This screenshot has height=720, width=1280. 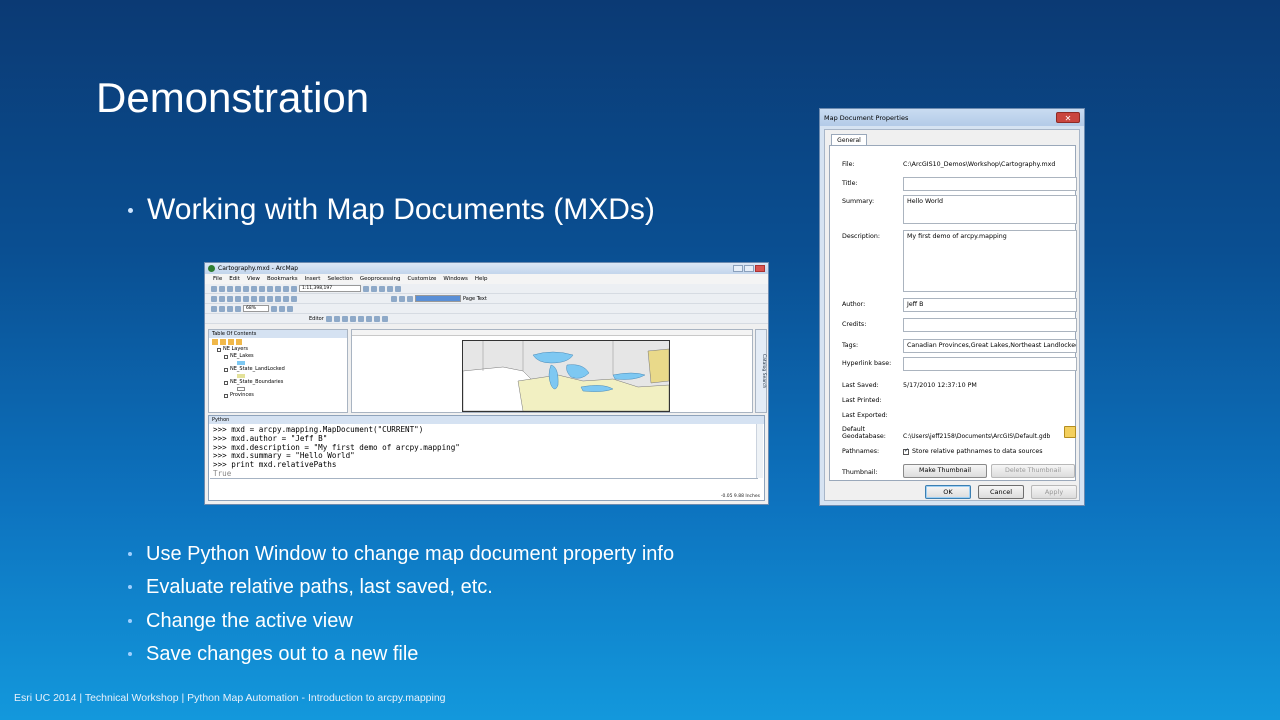 I want to click on focus-frame-icon, so click(x=282, y=308).